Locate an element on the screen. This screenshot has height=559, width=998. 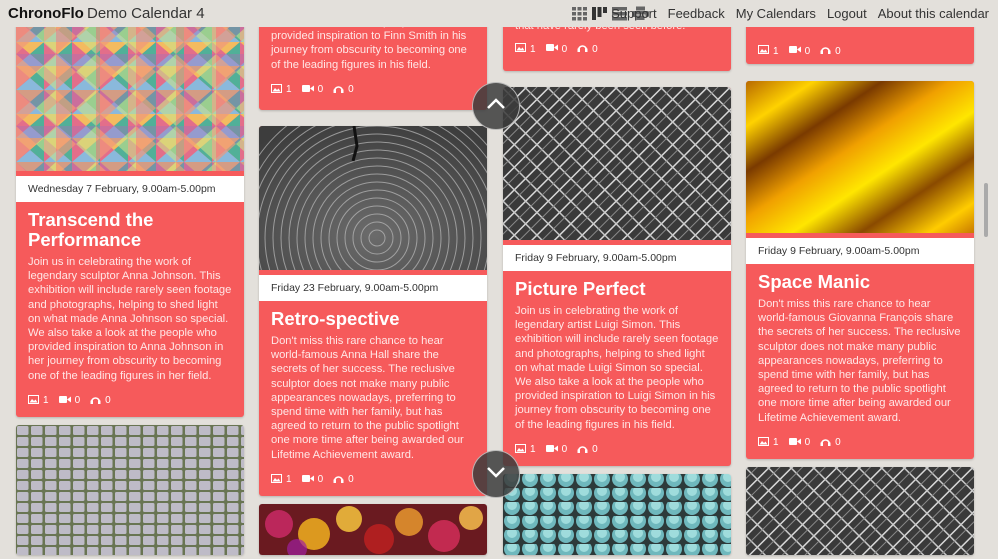
scroll-down-button is located at coordinates (496, 474).